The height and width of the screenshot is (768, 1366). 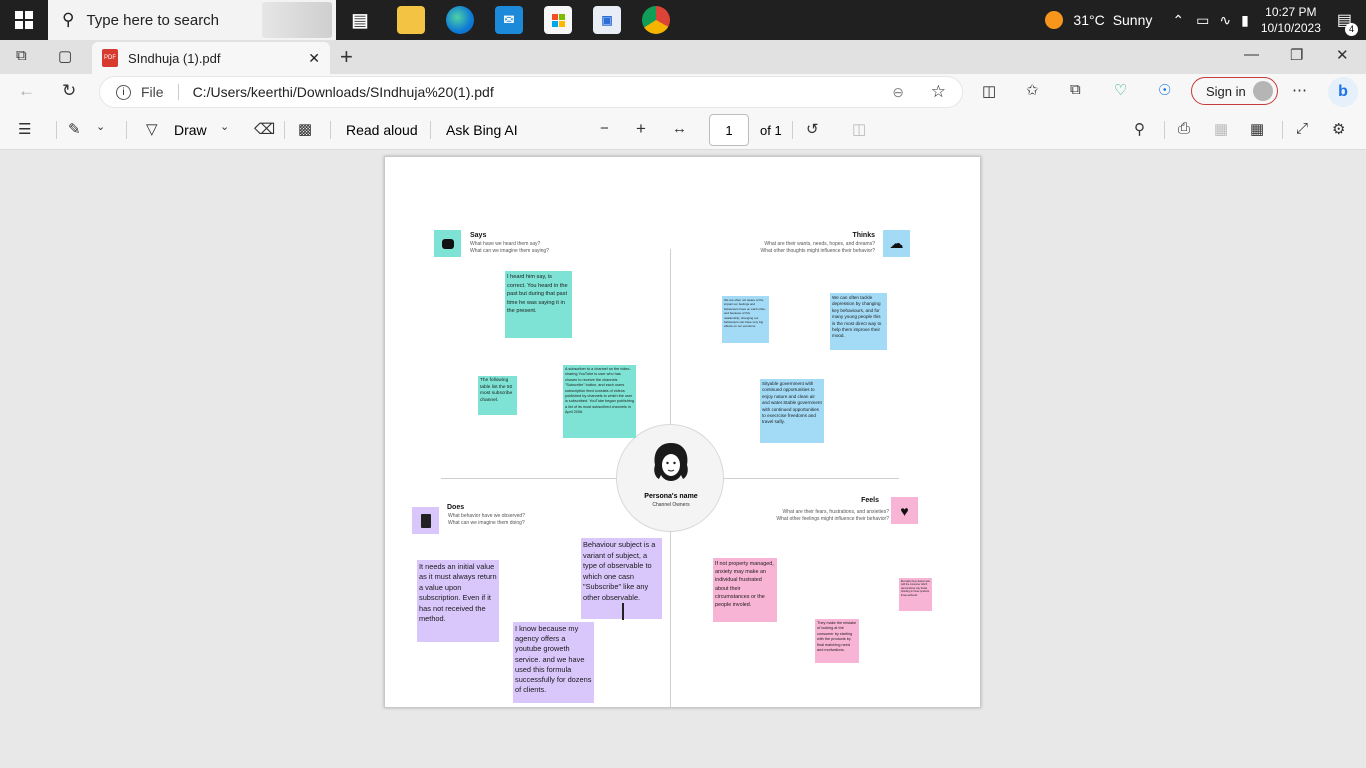 I want to click on zoom-in-button-icon: +, so click(x=641, y=129).